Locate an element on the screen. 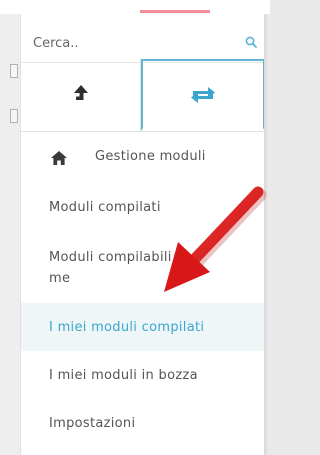 This screenshot has width=320, height=455. menu-item-moduli-compilabili: Moduli compilabili da me is located at coordinates (143, 266).